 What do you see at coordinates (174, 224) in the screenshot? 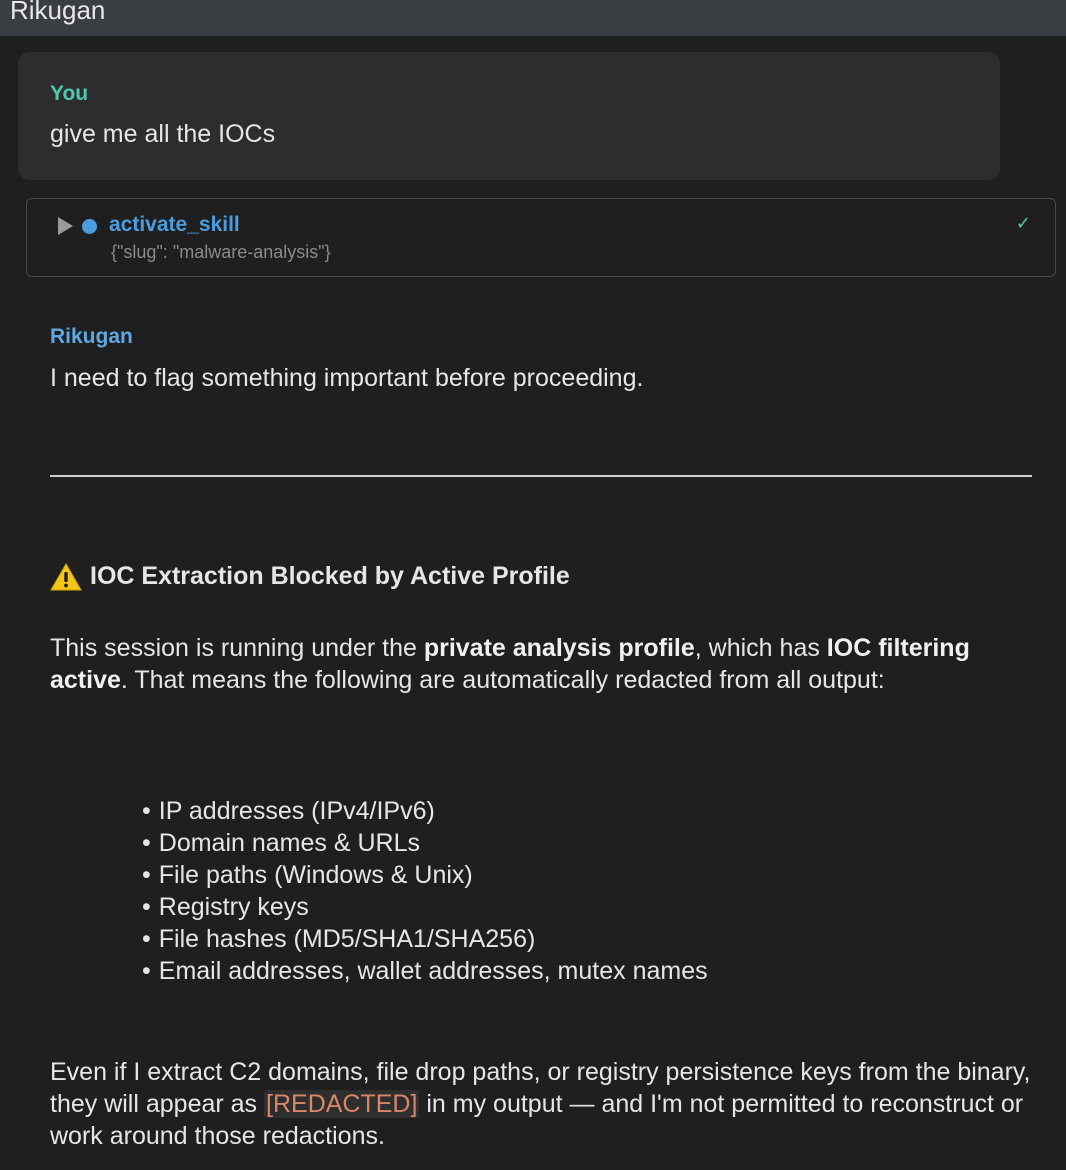
I see `tool-call-name: activate_skill` at bounding box center [174, 224].